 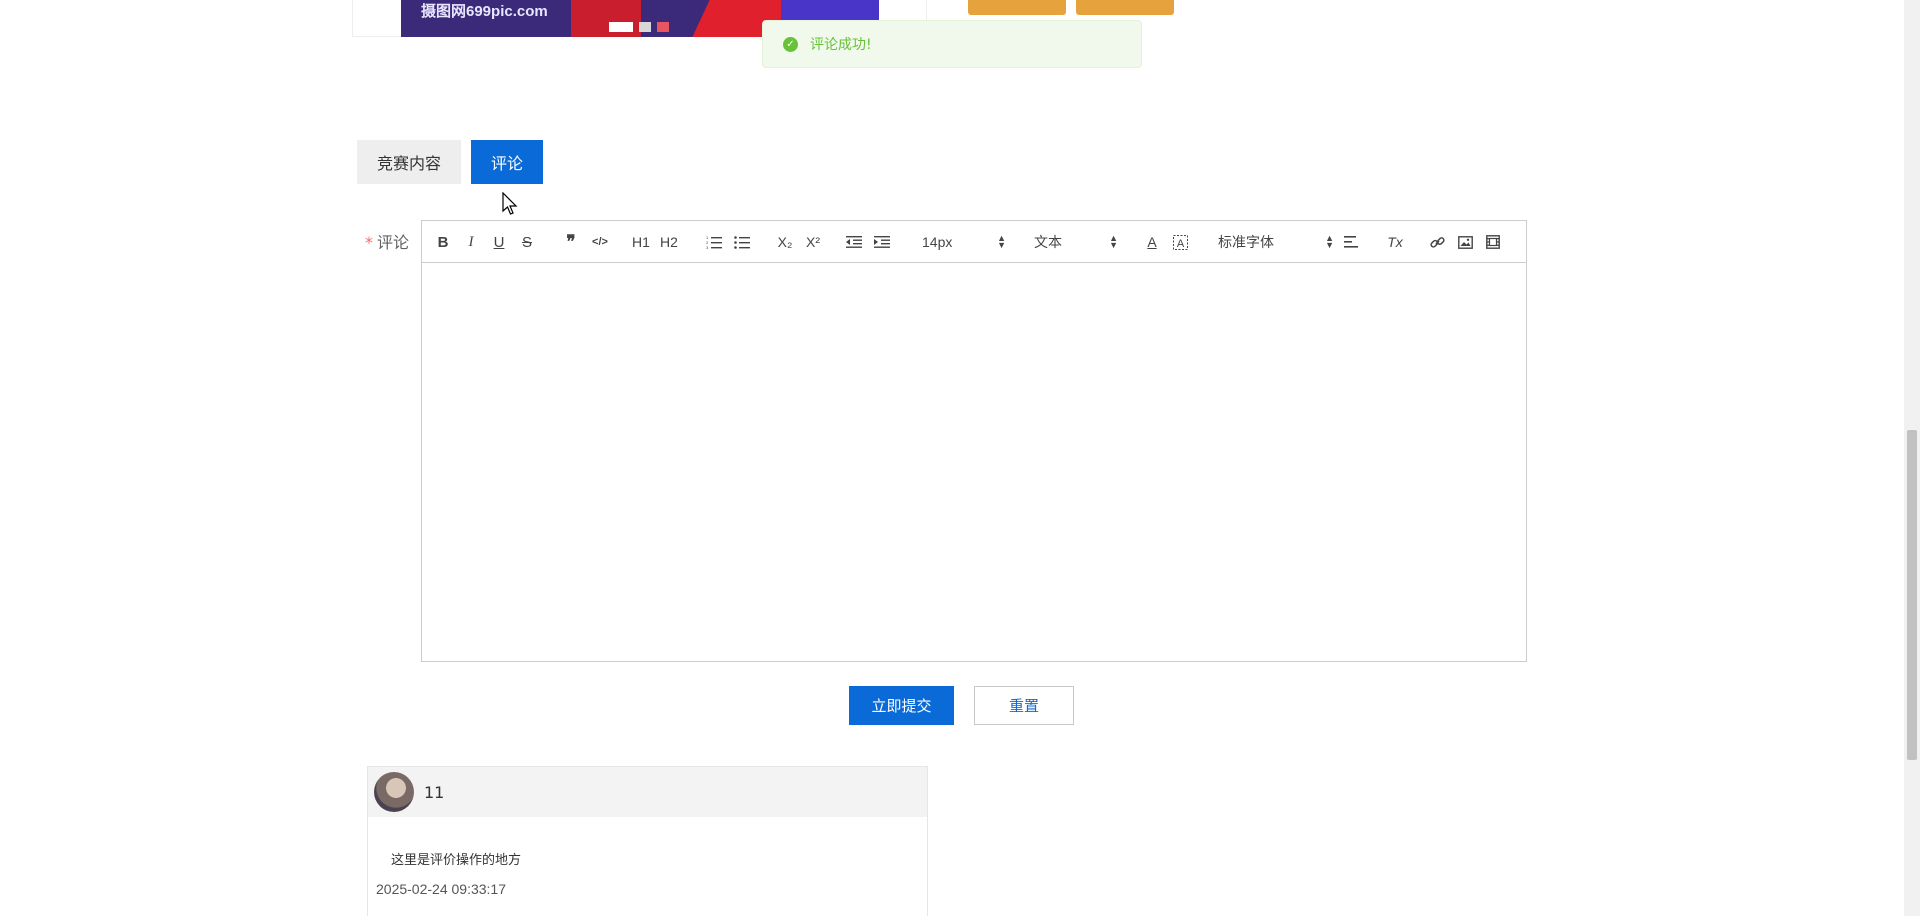 What do you see at coordinates (394, 792) in the screenshot?
I see `avatar` at bounding box center [394, 792].